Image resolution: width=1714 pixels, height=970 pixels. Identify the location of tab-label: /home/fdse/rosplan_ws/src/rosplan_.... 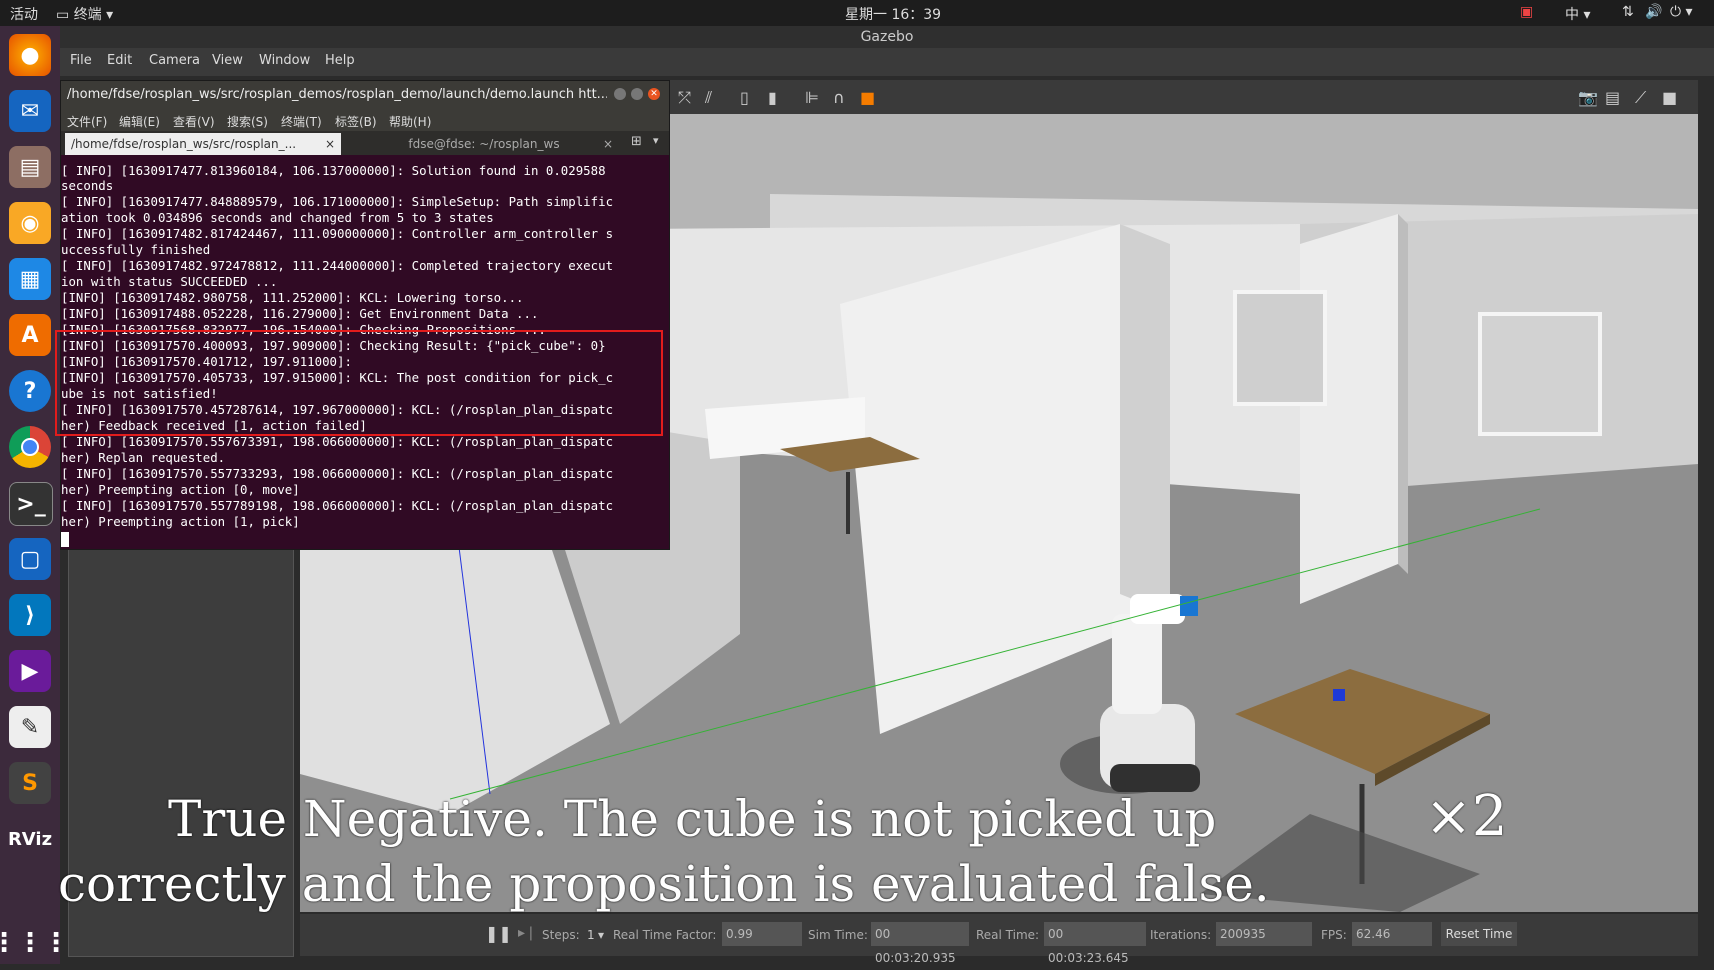
(184, 144).